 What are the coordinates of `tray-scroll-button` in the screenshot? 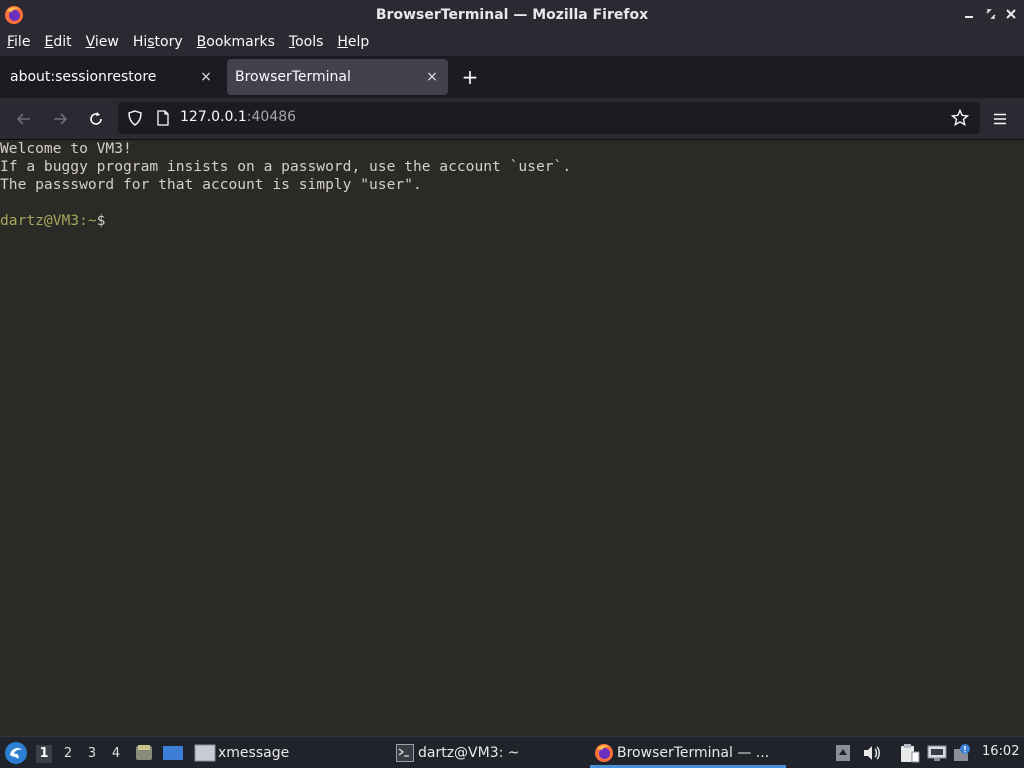 It's located at (843, 752).